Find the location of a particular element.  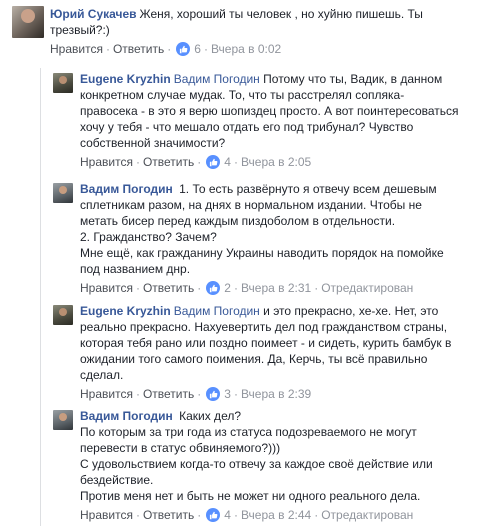

like-count-badge: 2 is located at coordinates (218, 288).